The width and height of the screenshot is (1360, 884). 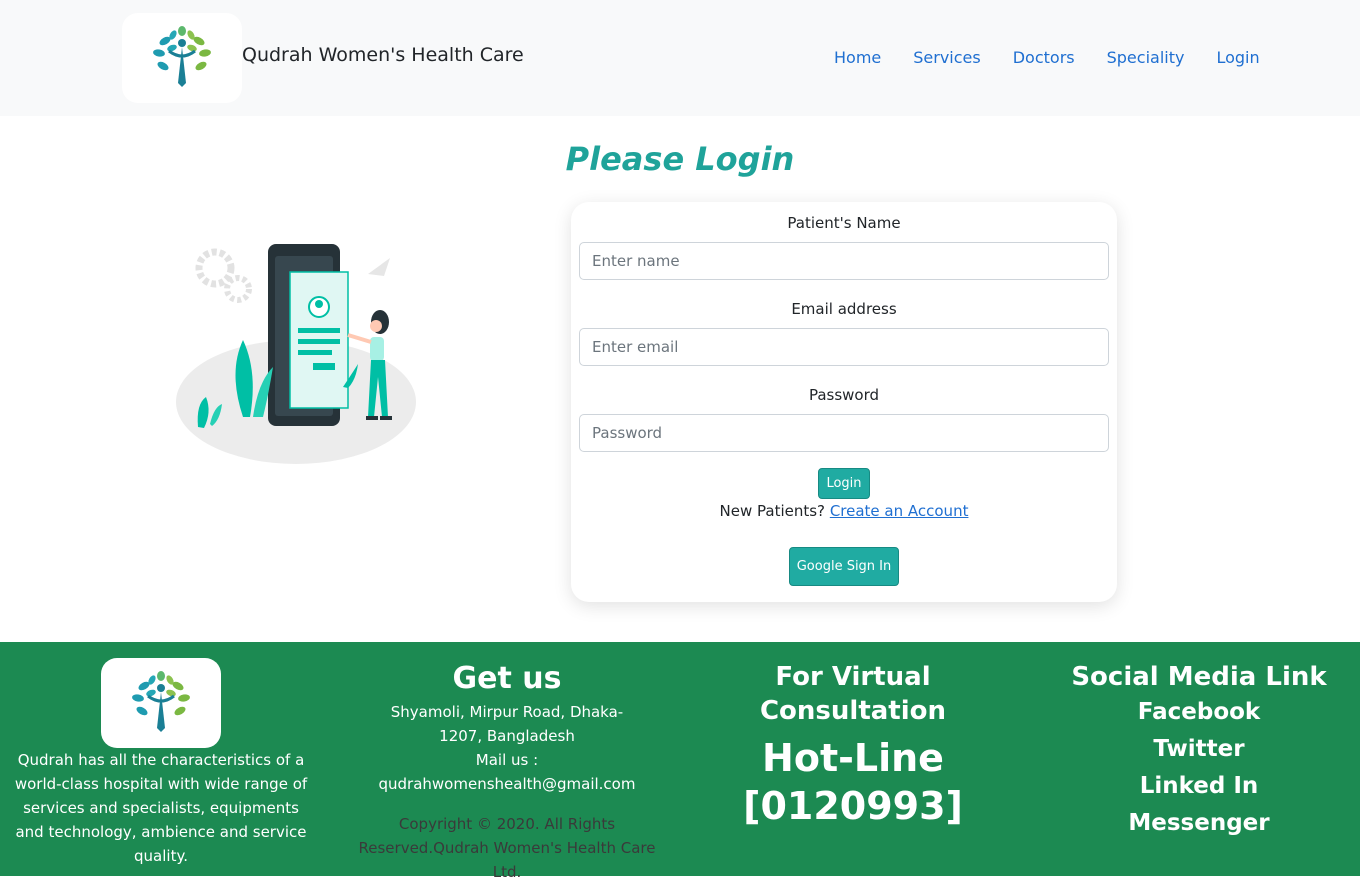 I want to click on get-us-title: Get us, so click(x=507, y=678).